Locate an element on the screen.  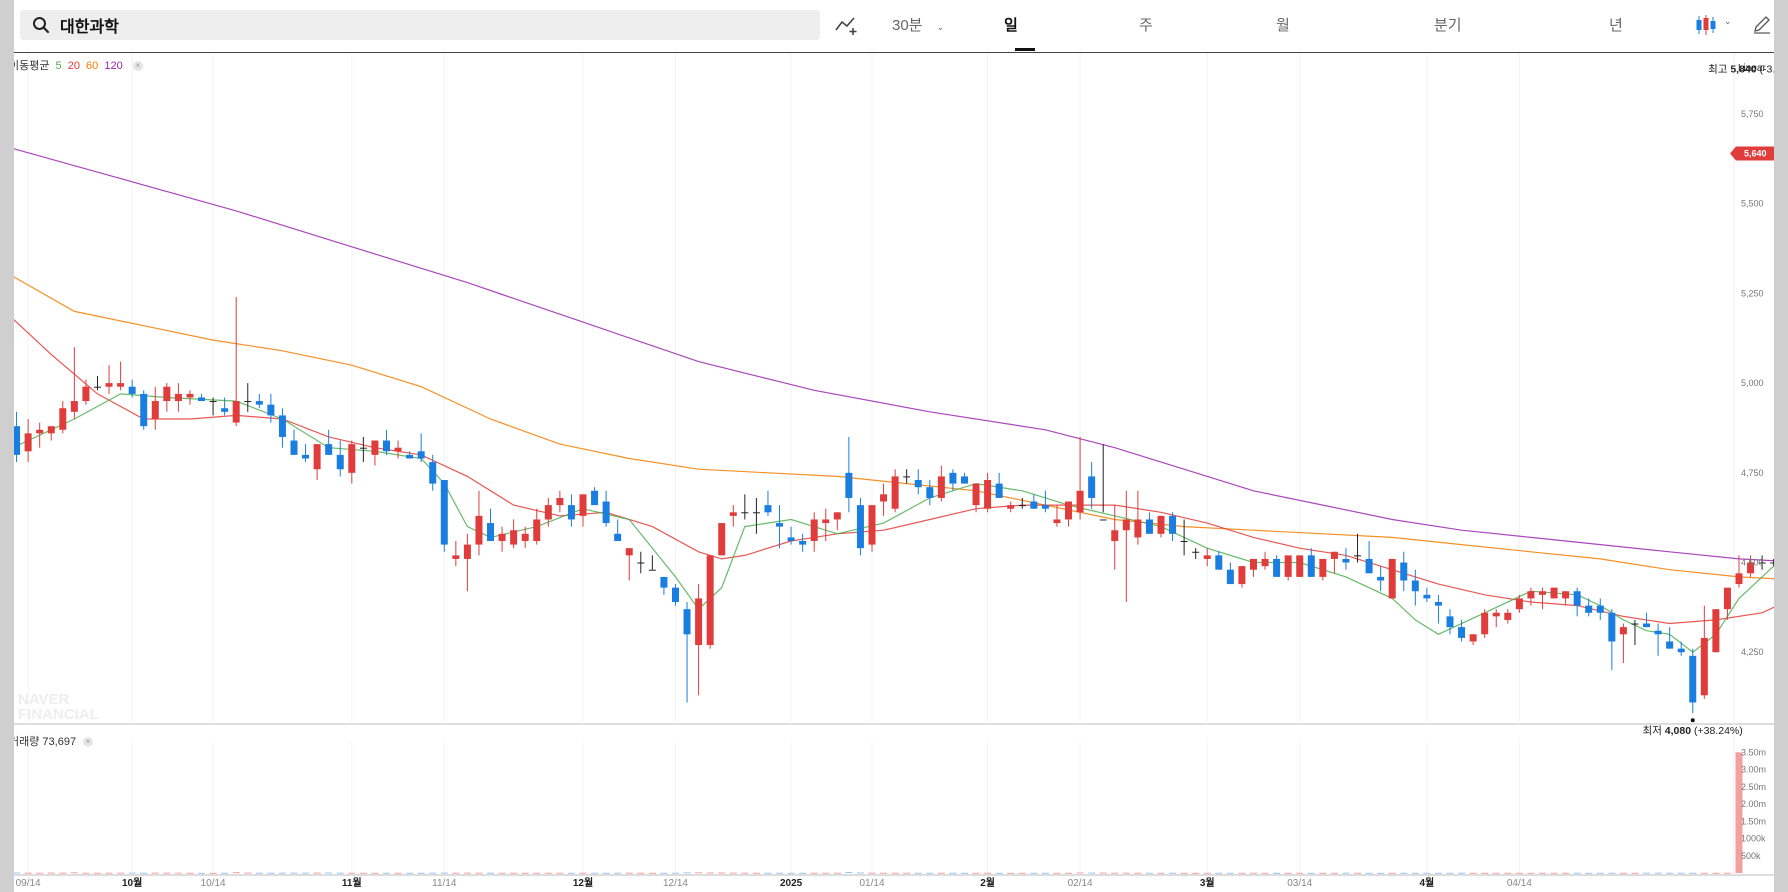
volume-legend: 거래량 73,697 × is located at coordinates (51, 741).